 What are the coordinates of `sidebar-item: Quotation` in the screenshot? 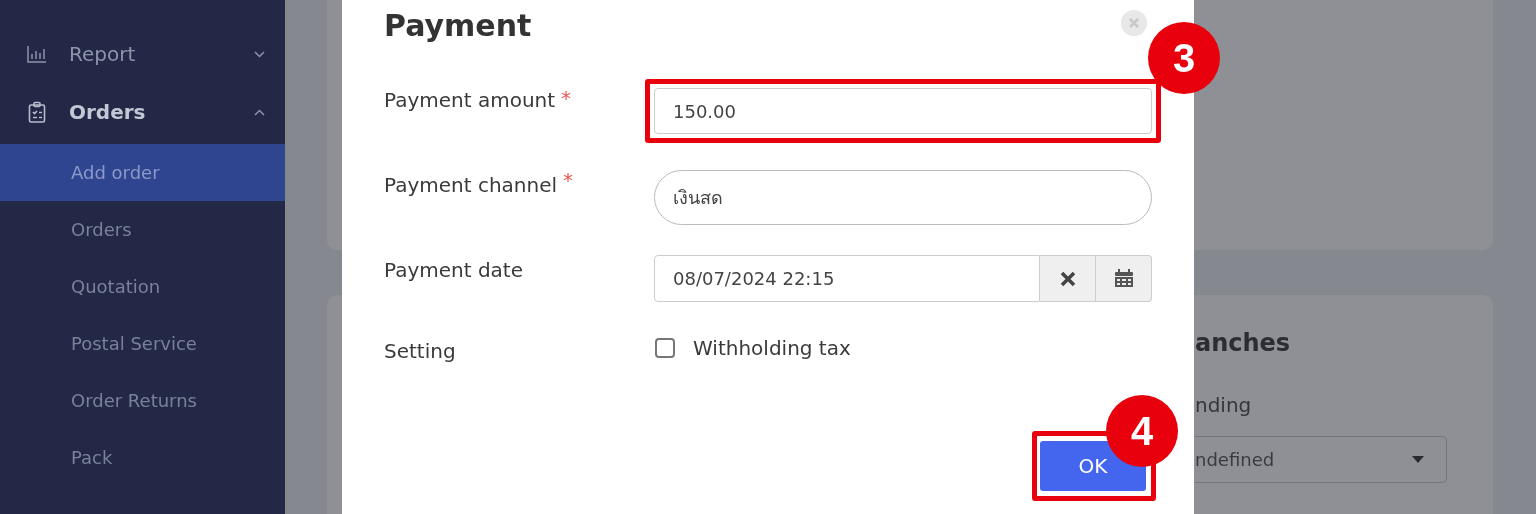 It's located at (142, 286).